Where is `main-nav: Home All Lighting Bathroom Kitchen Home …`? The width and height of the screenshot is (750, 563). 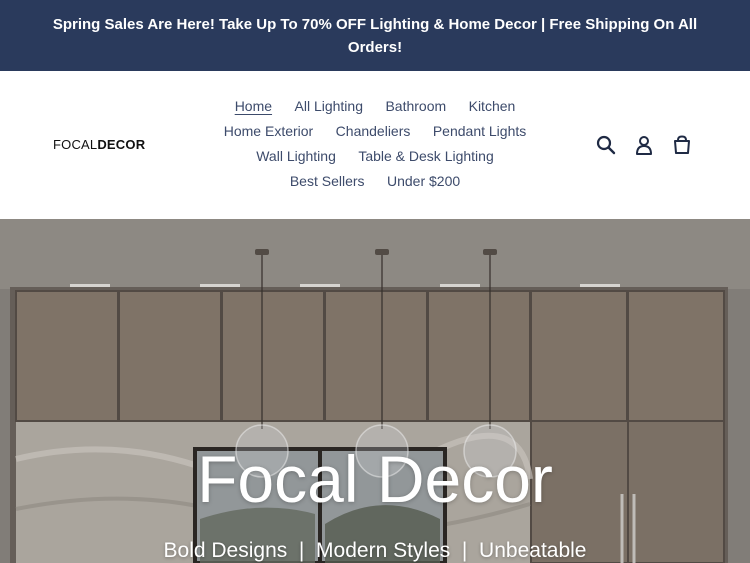 main-nav: Home All Lighting Bathroom Kitchen Home … is located at coordinates (375, 144).